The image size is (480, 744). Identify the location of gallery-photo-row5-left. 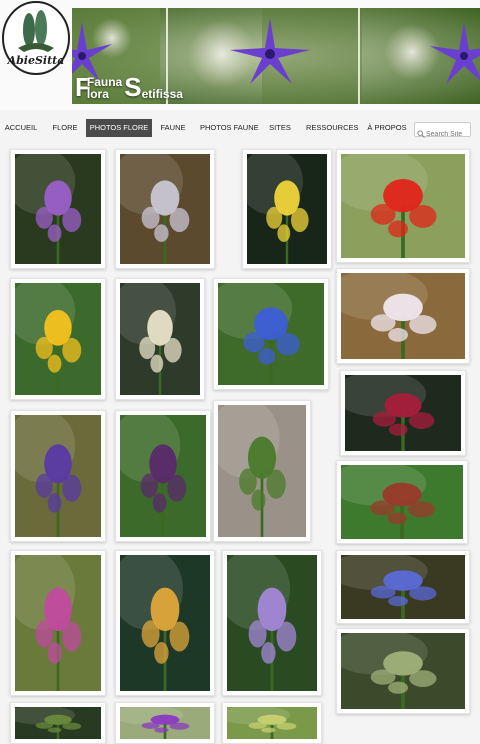
(58, 723).